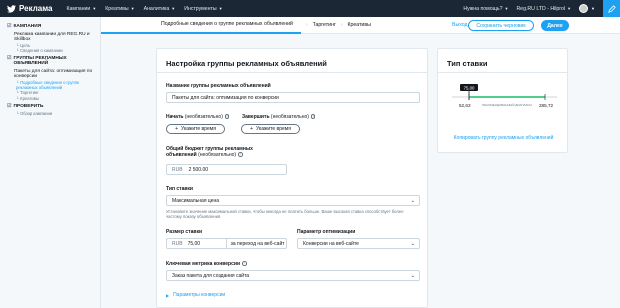 The width and height of the screenshot is (620, 308). What do you see at coordinates (292, 61) in the screenshot?
I see `card-title: Настройка группы рекламных объявлений` at bounding box center [292, 61].